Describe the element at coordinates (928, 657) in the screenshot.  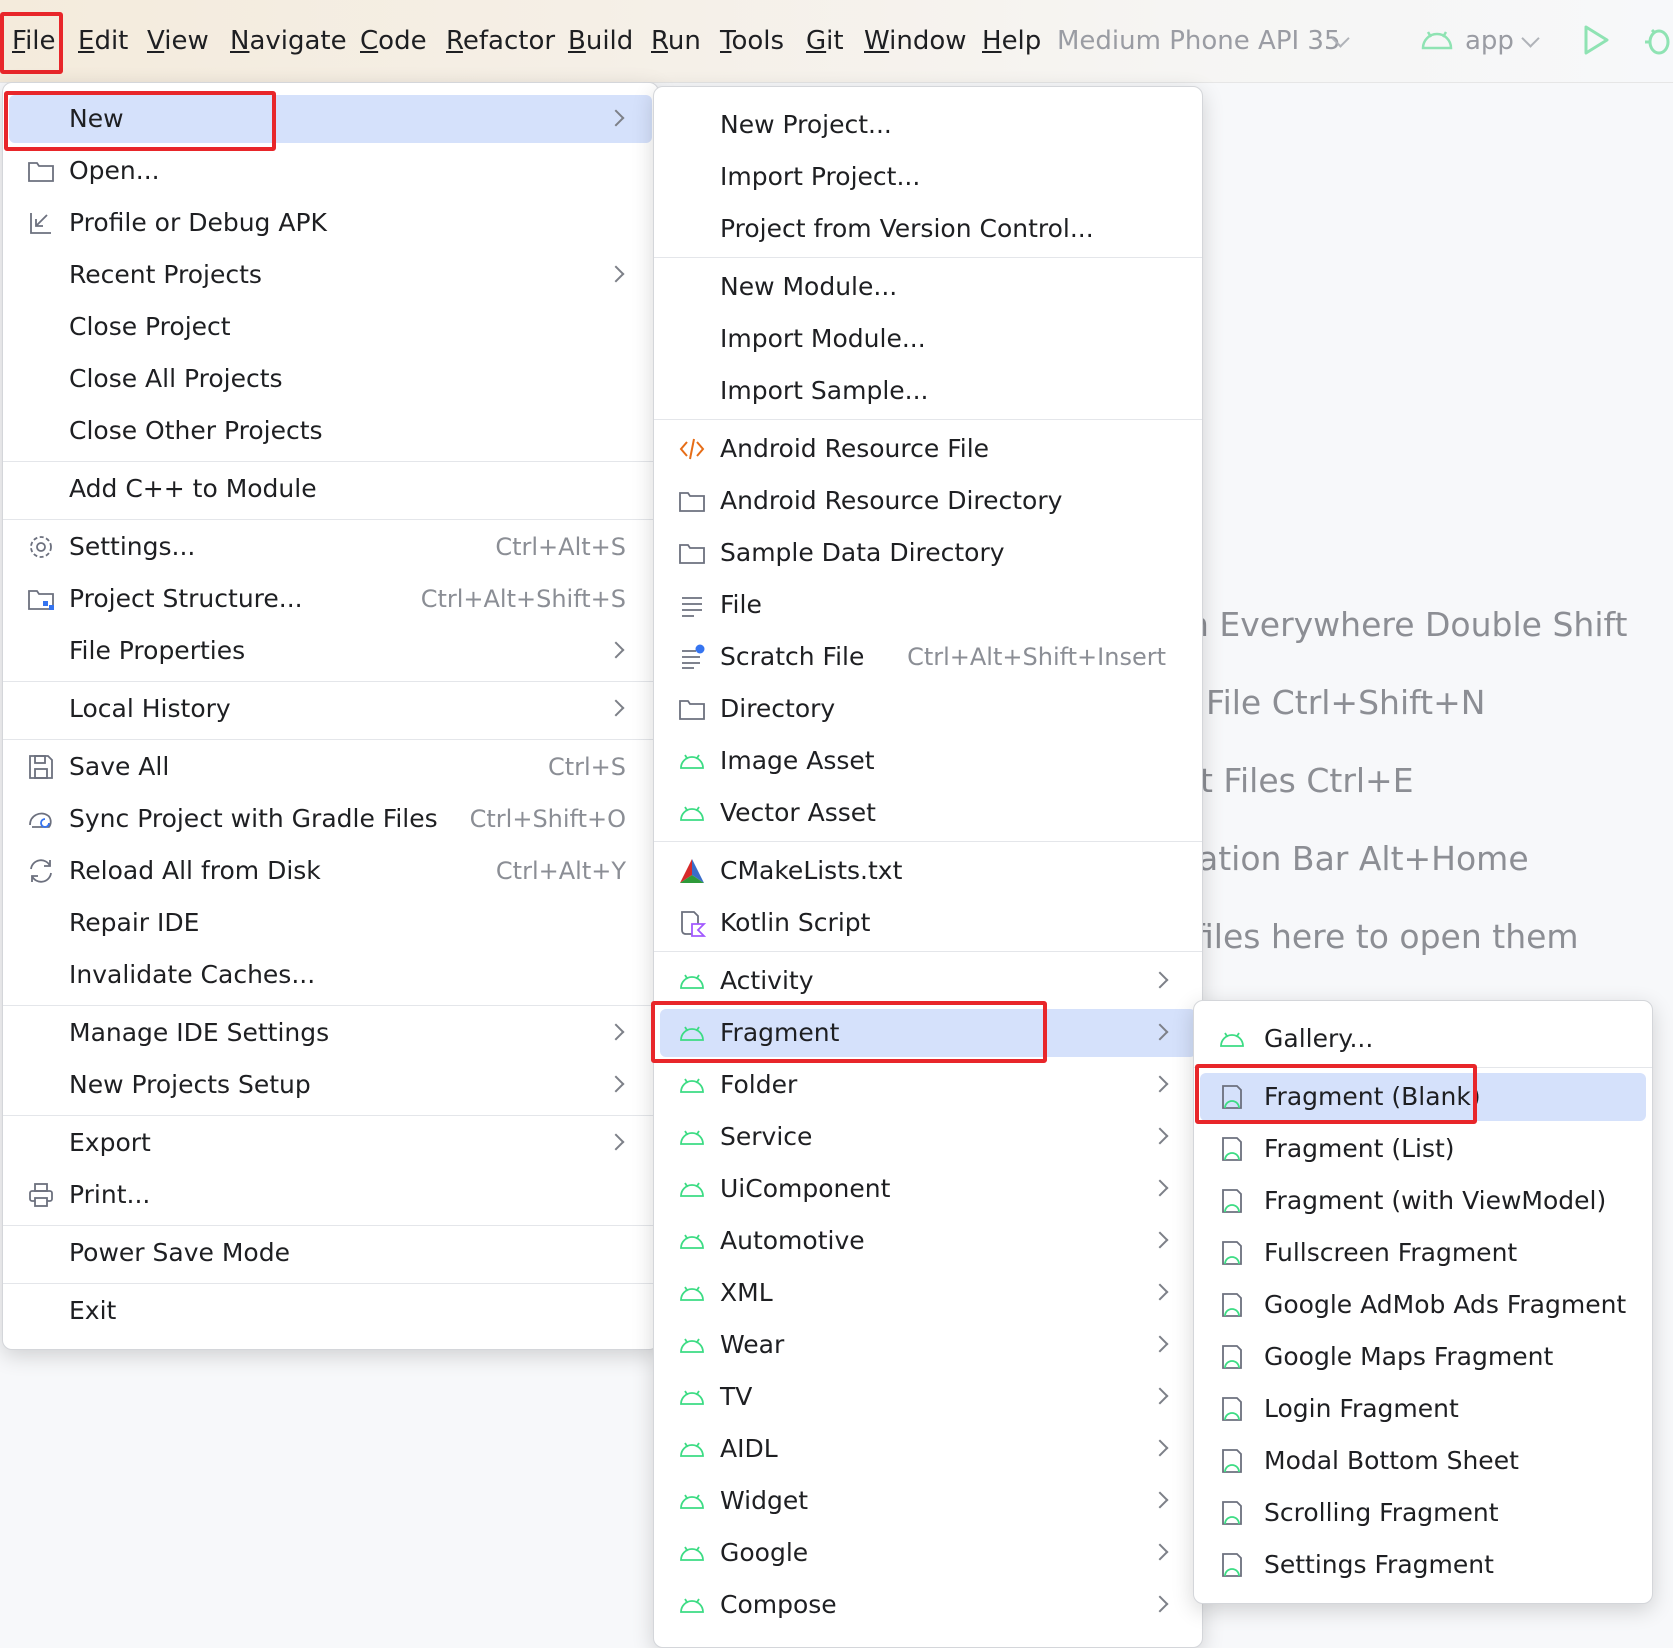
I see `menu-item-scratch-file: Scratch File Ctrl+Alt+Shift+Insert` at that location.